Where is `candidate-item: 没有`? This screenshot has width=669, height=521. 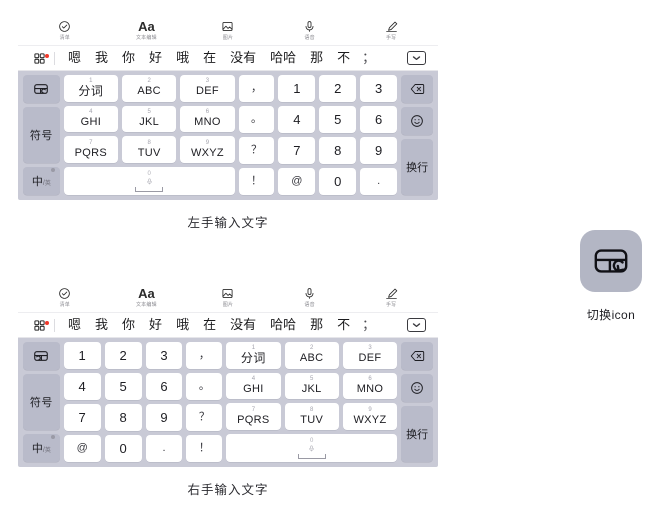
candidate-item: 没有 is located at coordinates (243, 58).